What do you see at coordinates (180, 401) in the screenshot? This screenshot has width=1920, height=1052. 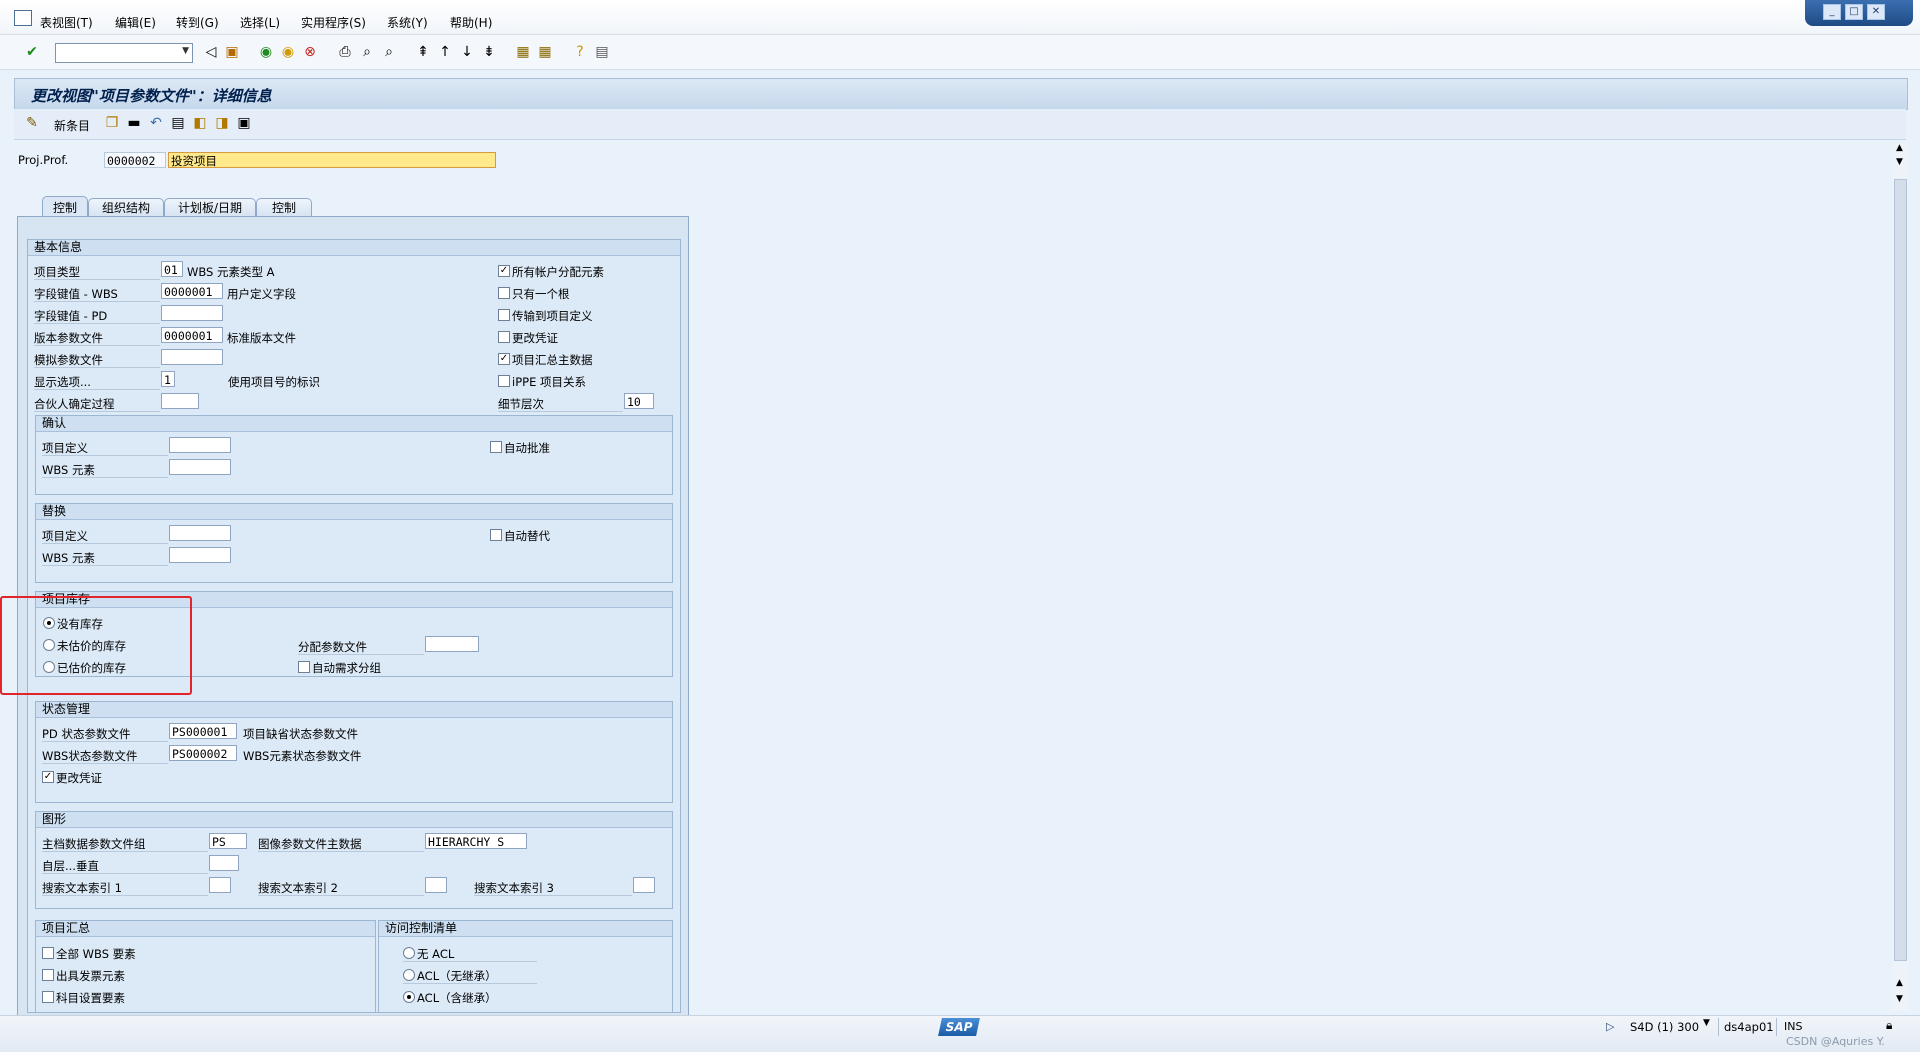 I see `partner-field` at bounding box center [180, 401].